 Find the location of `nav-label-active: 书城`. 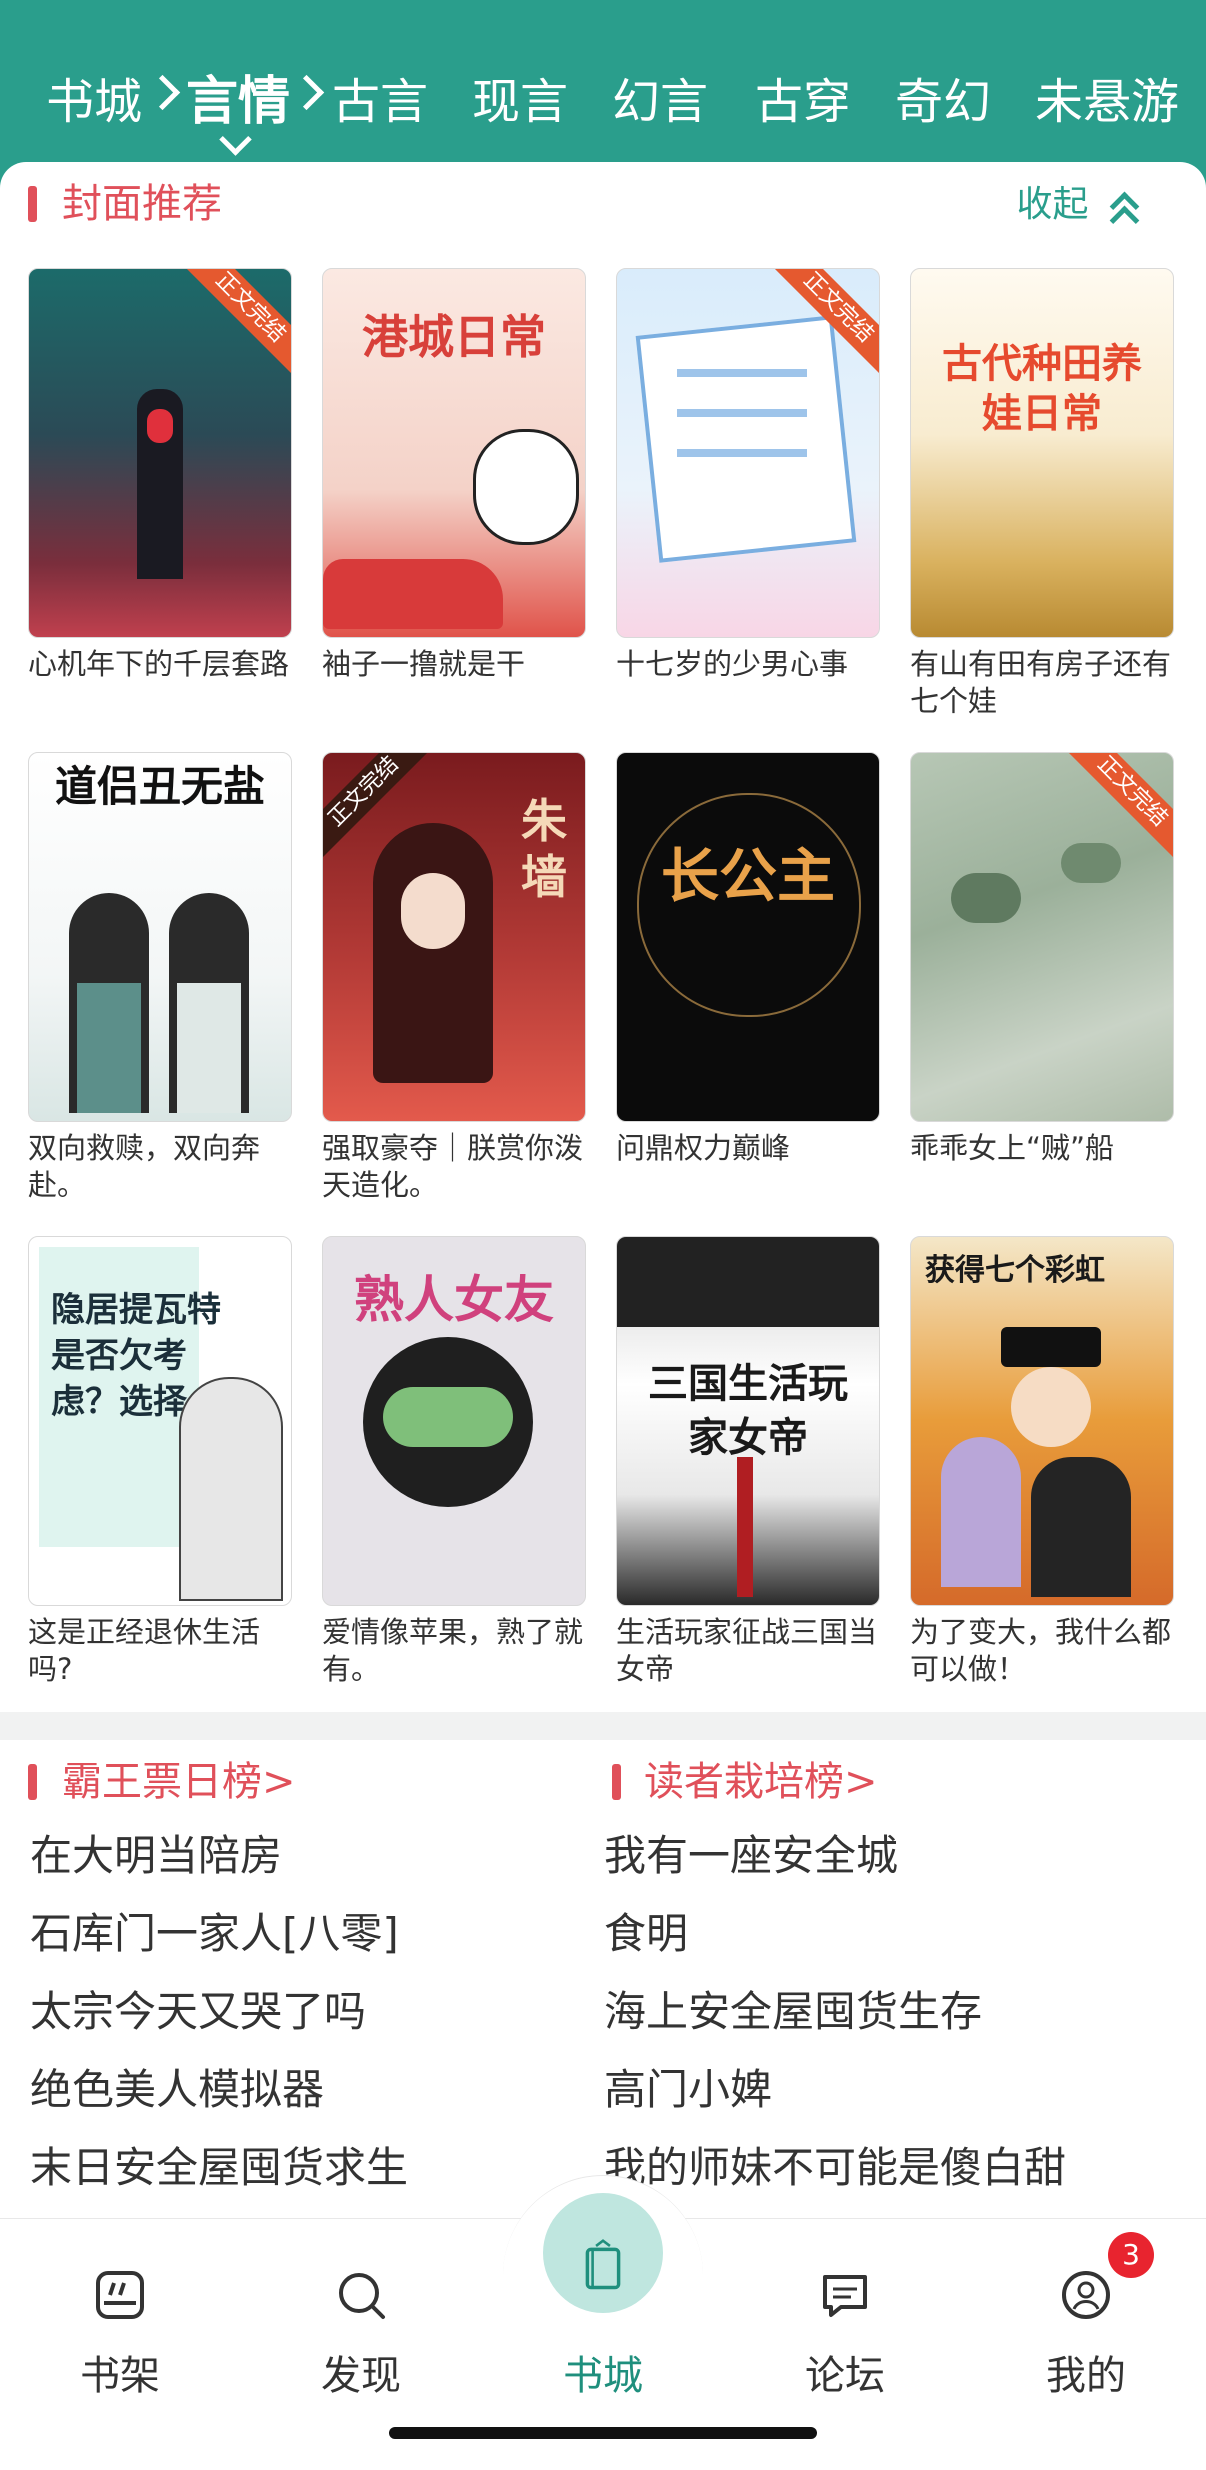

nav-label-active: 书城 is located at coordinates (603, 2376).